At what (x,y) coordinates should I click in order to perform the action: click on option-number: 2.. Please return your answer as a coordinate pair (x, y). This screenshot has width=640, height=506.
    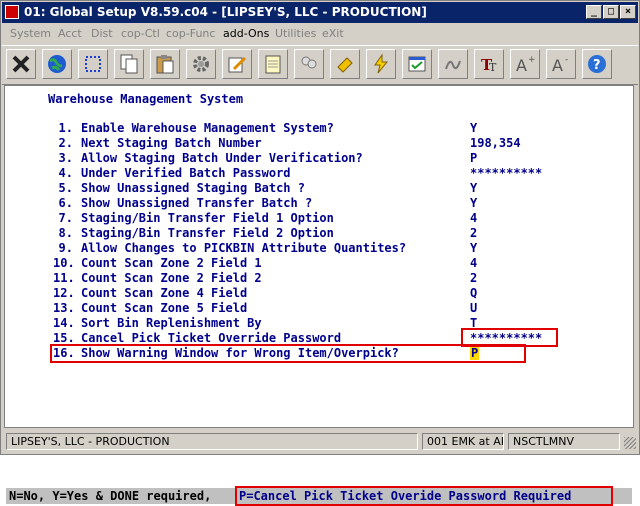
    Looking at the image, I should click on (65, 143).